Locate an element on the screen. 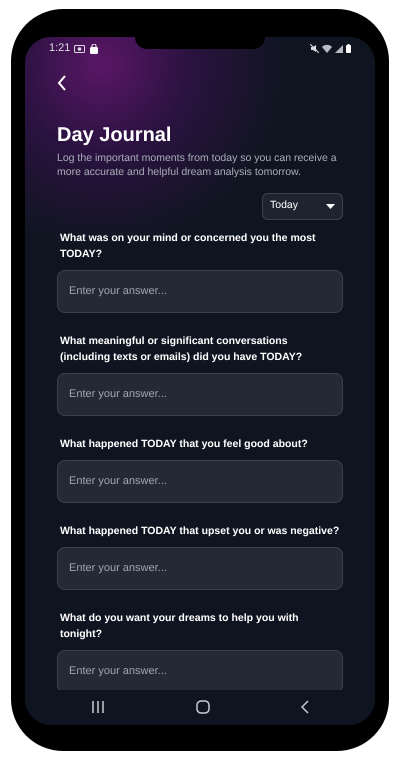 The image size is (400, 759). question-label: What was on your mind or concerned you the most TODAY? is located at coordinates (188, 246).